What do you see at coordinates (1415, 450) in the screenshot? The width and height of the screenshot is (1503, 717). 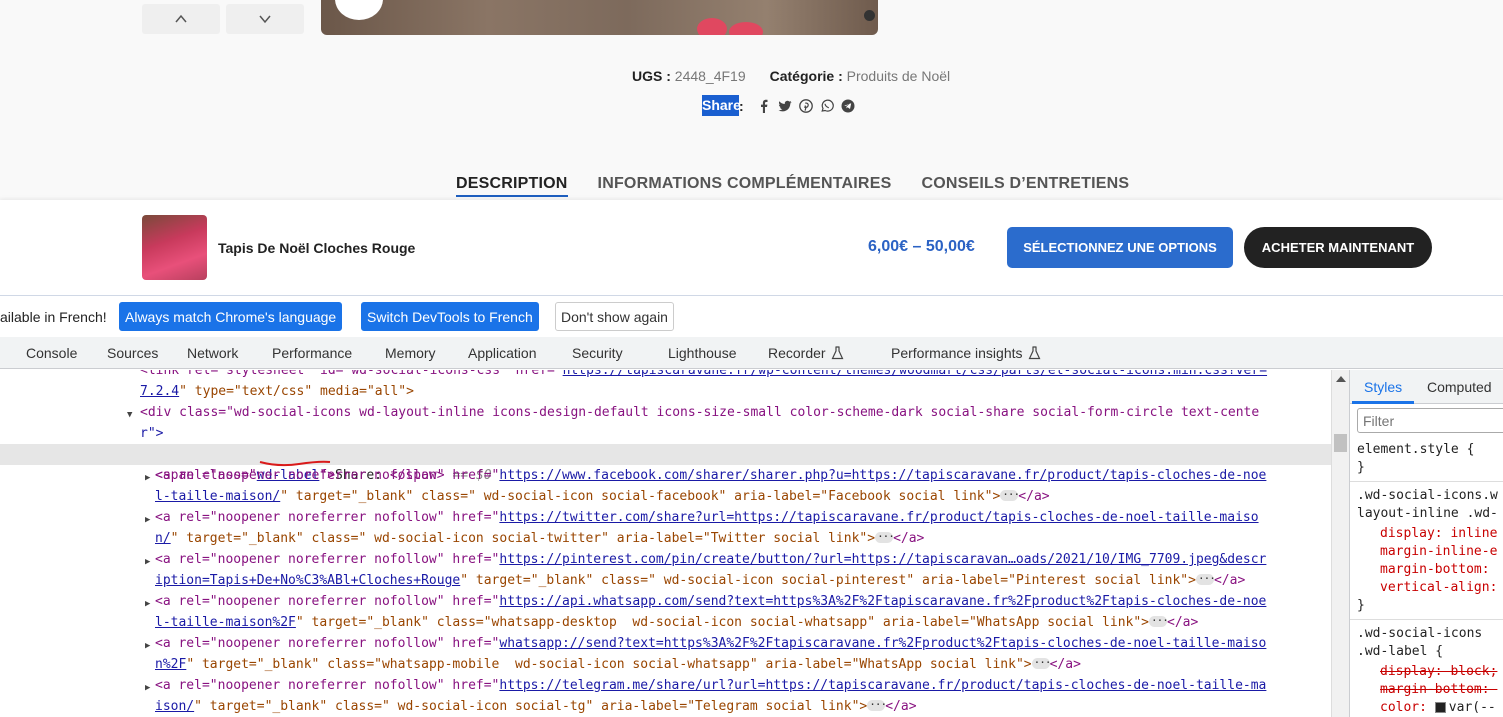 I see `rule-element-style: element.style {` at bounding box center [1415, 450].